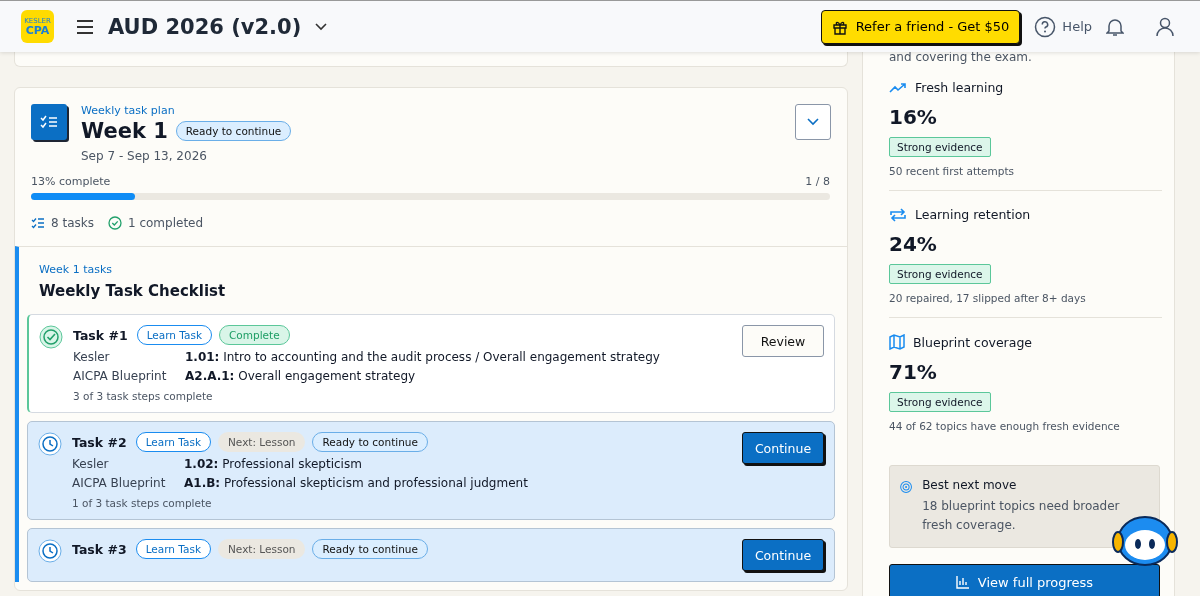 This screenshot has height=596, width=1200. I want to click on date-range: Sep 7 - Sep 13, 2026, so click(144, 156).